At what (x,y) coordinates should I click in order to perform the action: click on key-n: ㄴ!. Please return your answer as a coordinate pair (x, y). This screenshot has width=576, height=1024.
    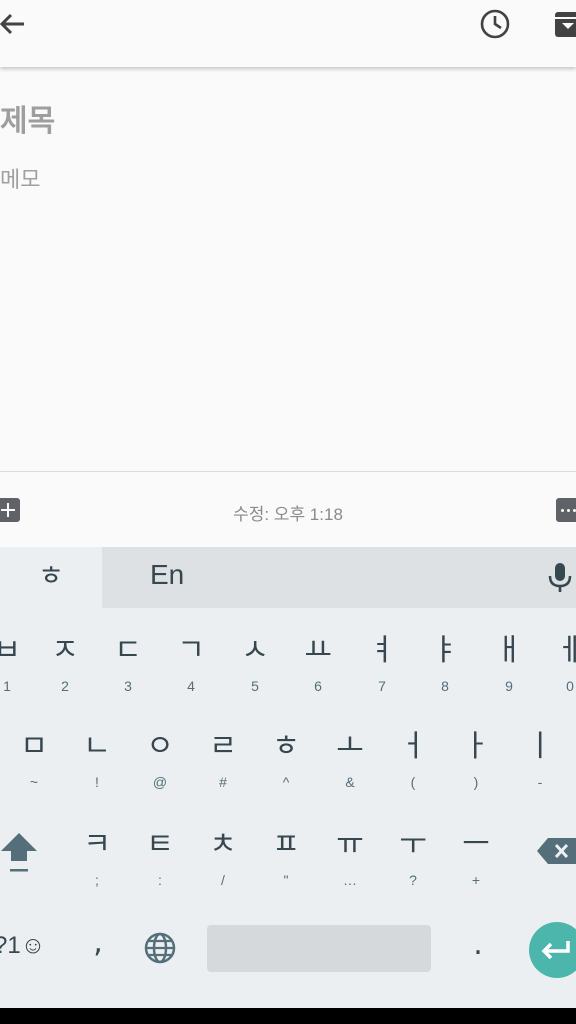
    Looking at the image, I should click on (97, 756).